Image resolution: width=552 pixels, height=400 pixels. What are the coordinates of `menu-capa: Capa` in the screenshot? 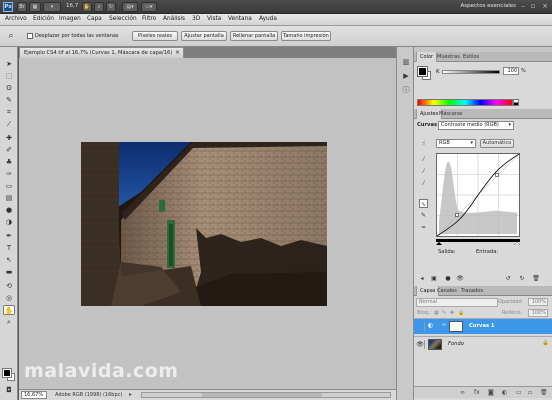 It's located at (94, 19).